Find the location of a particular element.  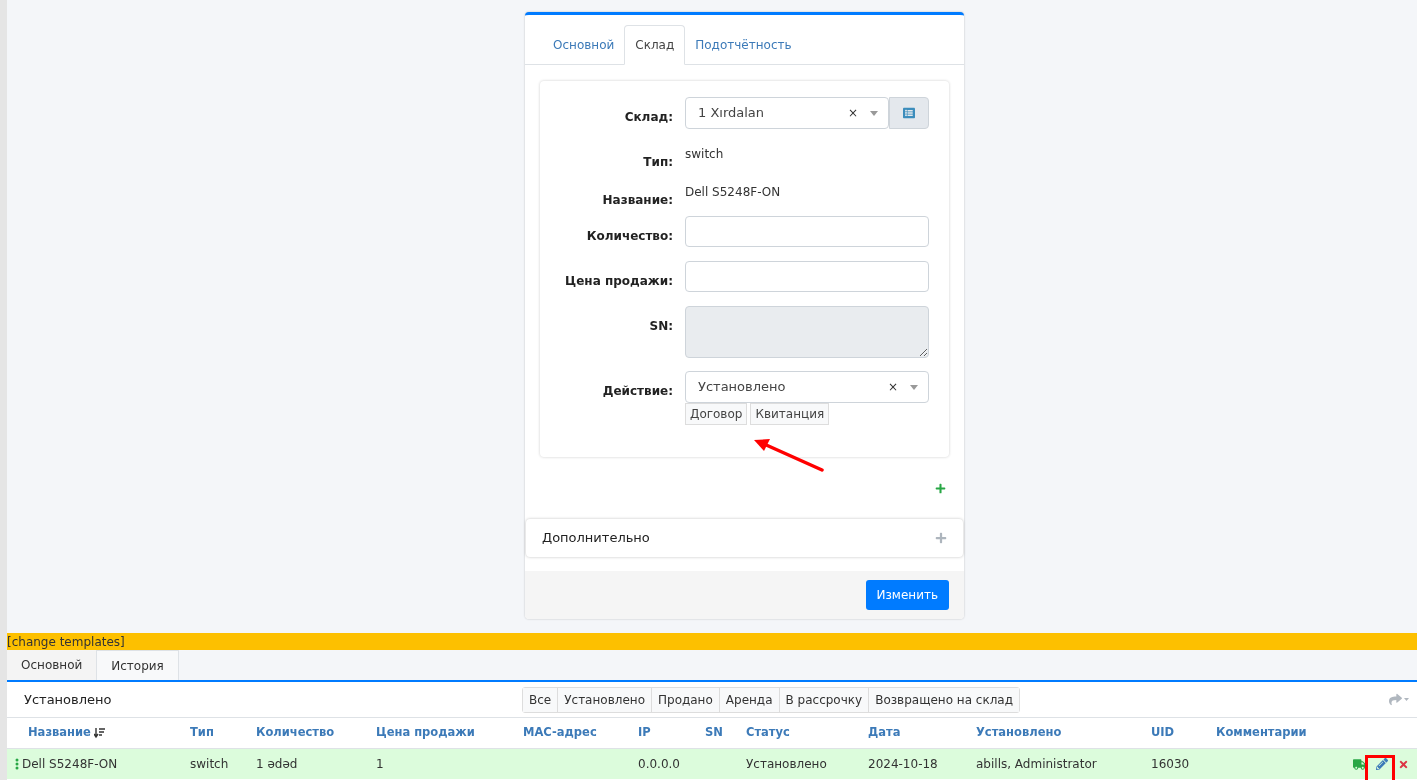

table-cell-text: abills, Administrator is located at coordinates (1036, 764).